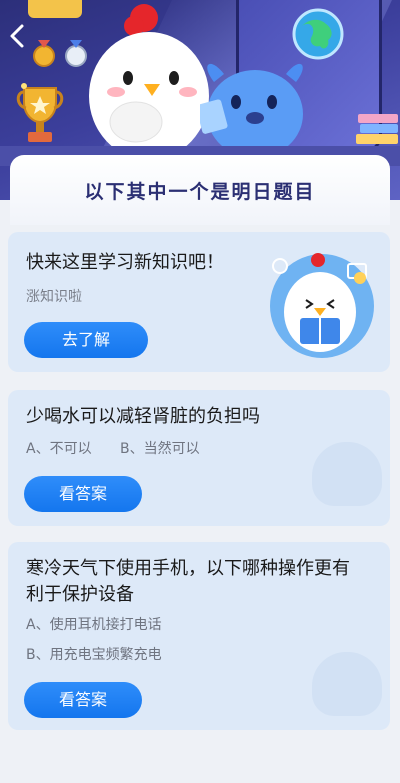 The height and width of the screenshot is (783, 400). What do you see at coordinates (86, 340) in the screenshot?
I see `learn-more-button: 去了解` at bounding box center [86, 340].